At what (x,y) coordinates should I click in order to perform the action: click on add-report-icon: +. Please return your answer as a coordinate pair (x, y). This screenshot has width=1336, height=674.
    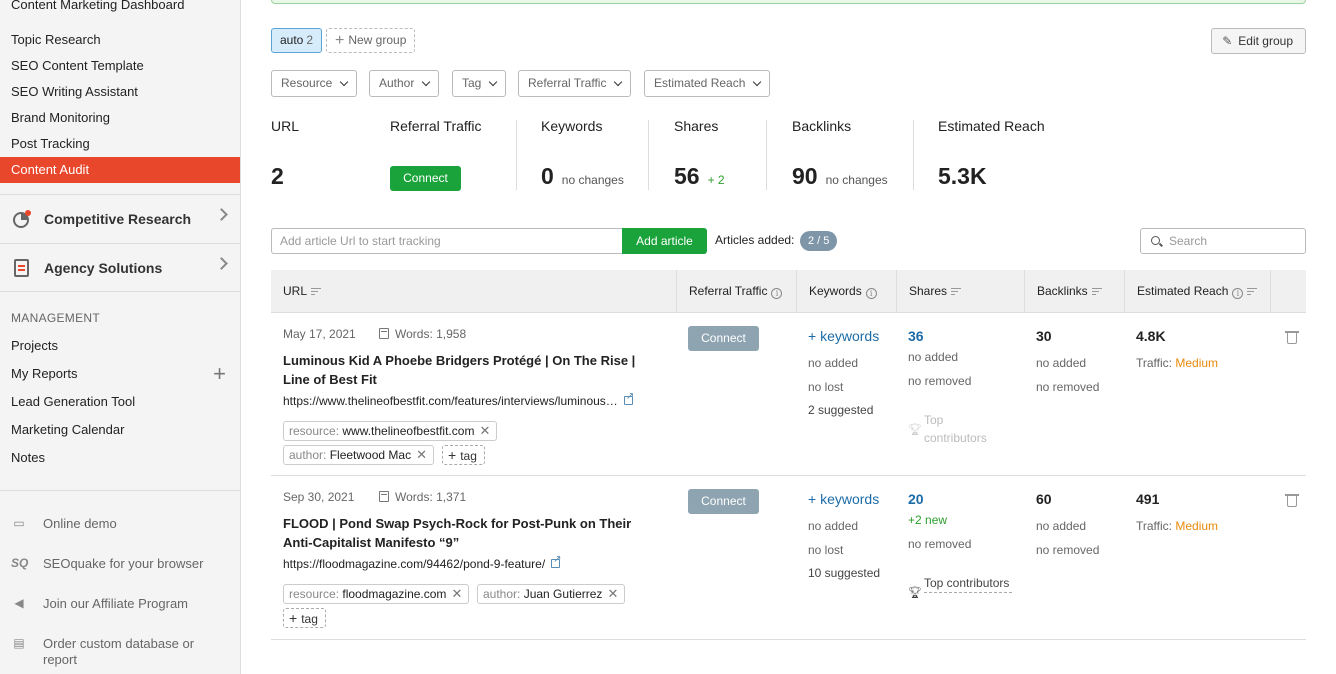
    Looking at the image, I should click on (219, 374).